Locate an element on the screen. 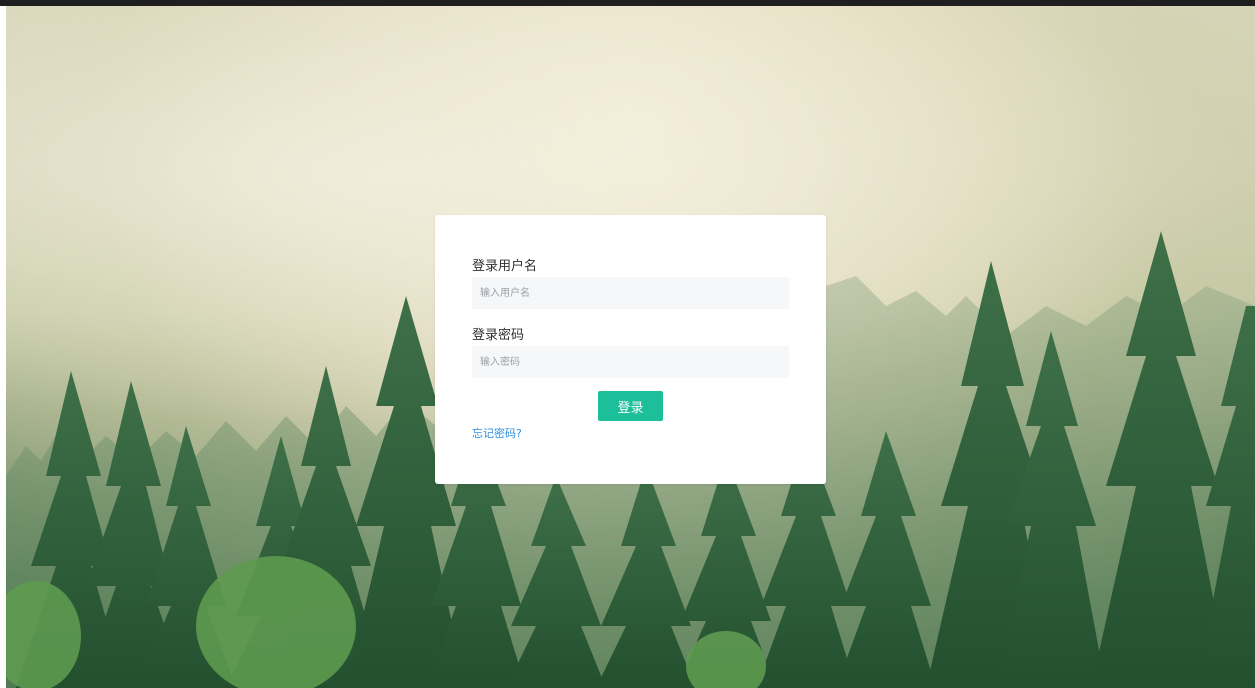 Image resolution: width=1255 pixels, height=688 pixels. password-label: 登录密码 is located at coordinates (498, 335).